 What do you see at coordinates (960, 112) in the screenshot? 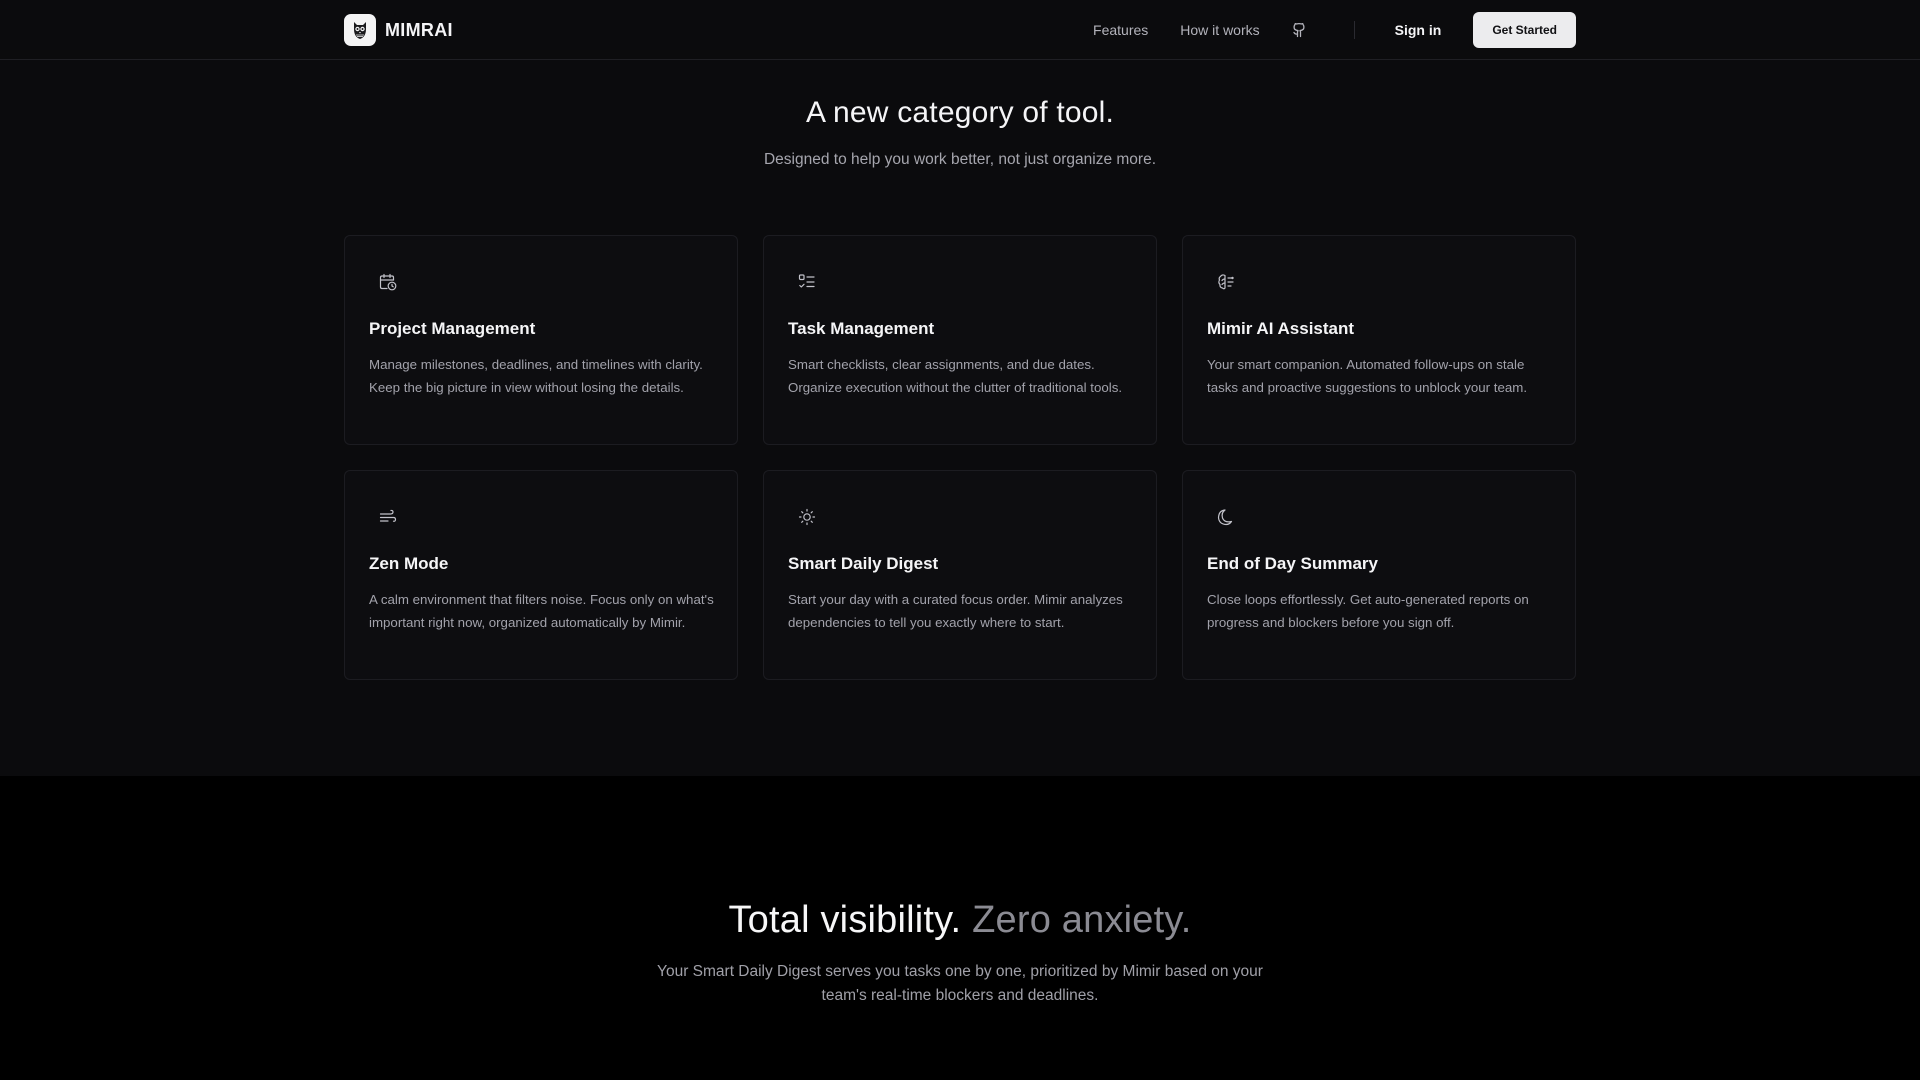
I see `features-title: A new category of tool.` at bounding box center [960, 112].